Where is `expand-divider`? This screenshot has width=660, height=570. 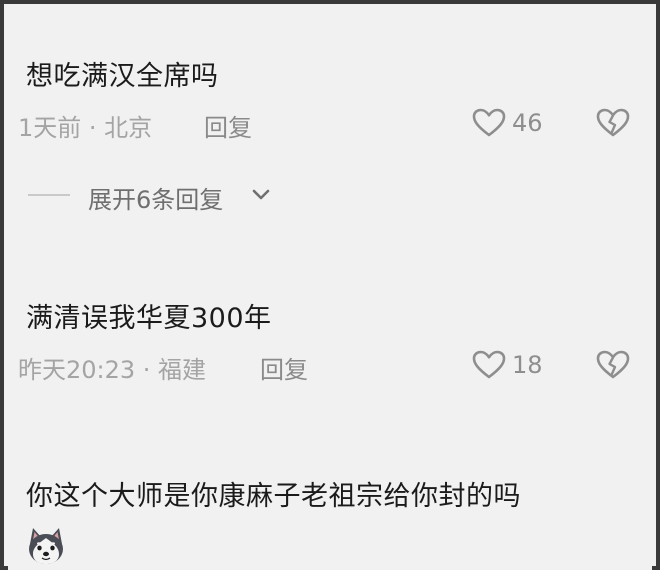
expand-divider is located at coordinates (49, 195).